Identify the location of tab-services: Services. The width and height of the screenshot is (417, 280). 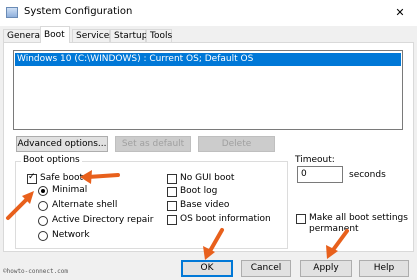
(93, 35).